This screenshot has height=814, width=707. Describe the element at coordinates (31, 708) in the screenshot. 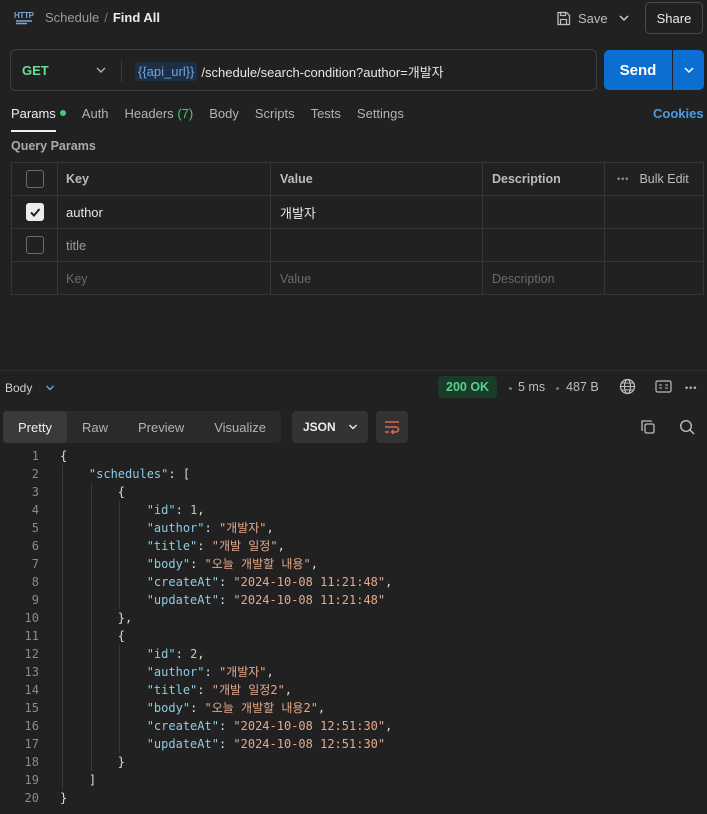

I see `line-number: 15` at that location.